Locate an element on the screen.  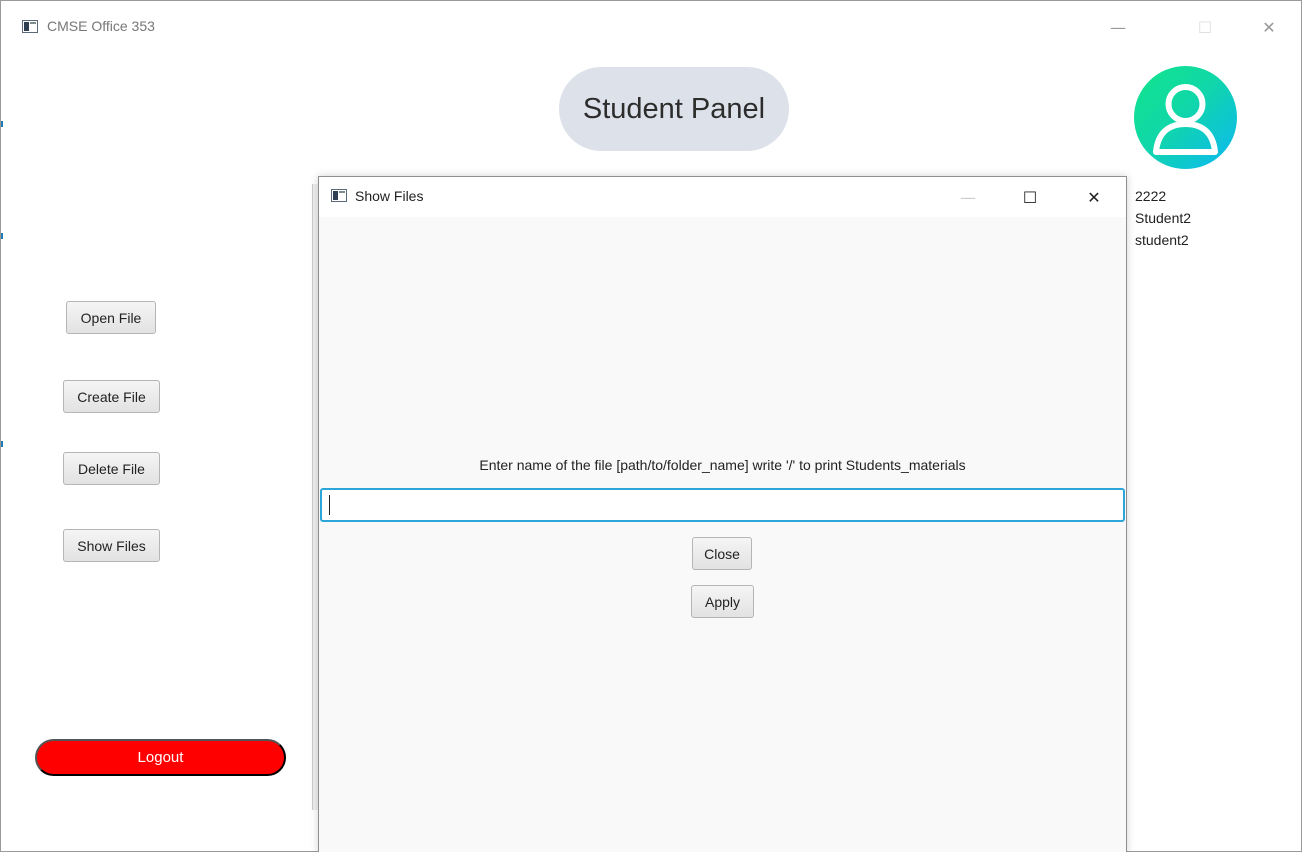
dialog-maximize-button: ☐ is located at coordinates (1030, 197).